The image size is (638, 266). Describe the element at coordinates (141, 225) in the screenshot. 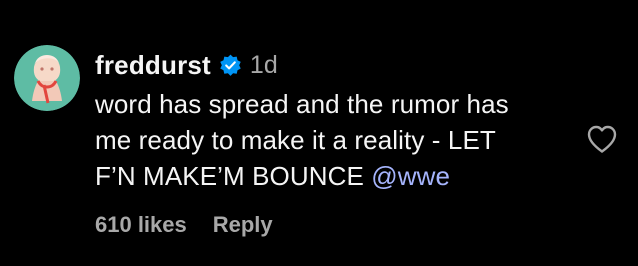

I see `likes-count: 610 likes` at that location.